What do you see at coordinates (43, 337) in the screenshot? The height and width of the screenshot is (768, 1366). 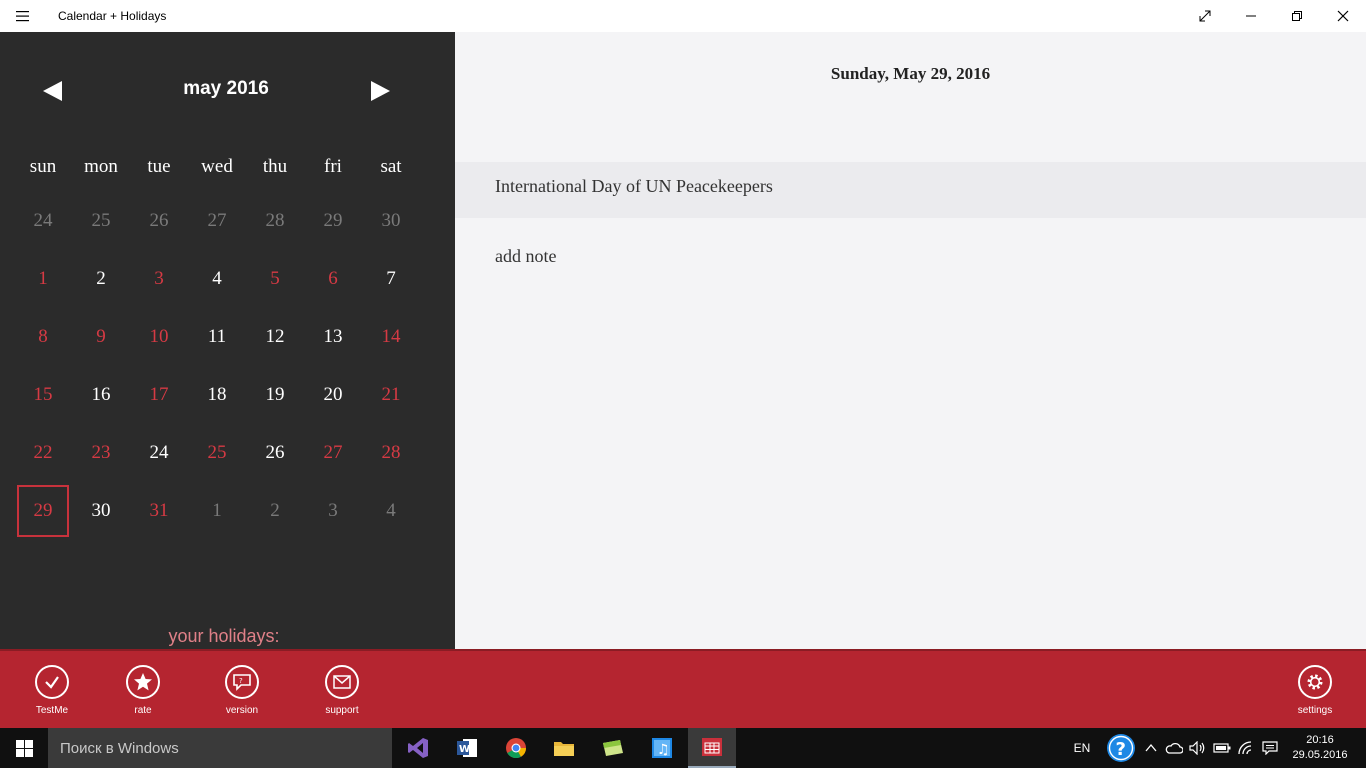 I see `calendar-day: 8` at bounding box center [43, 337].